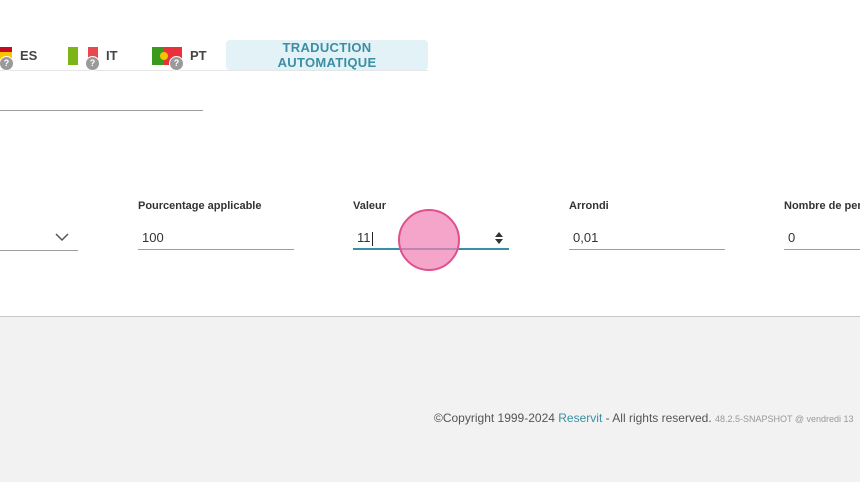  I want to click on nombre-label: Nombre de pers, so click(822, 206).